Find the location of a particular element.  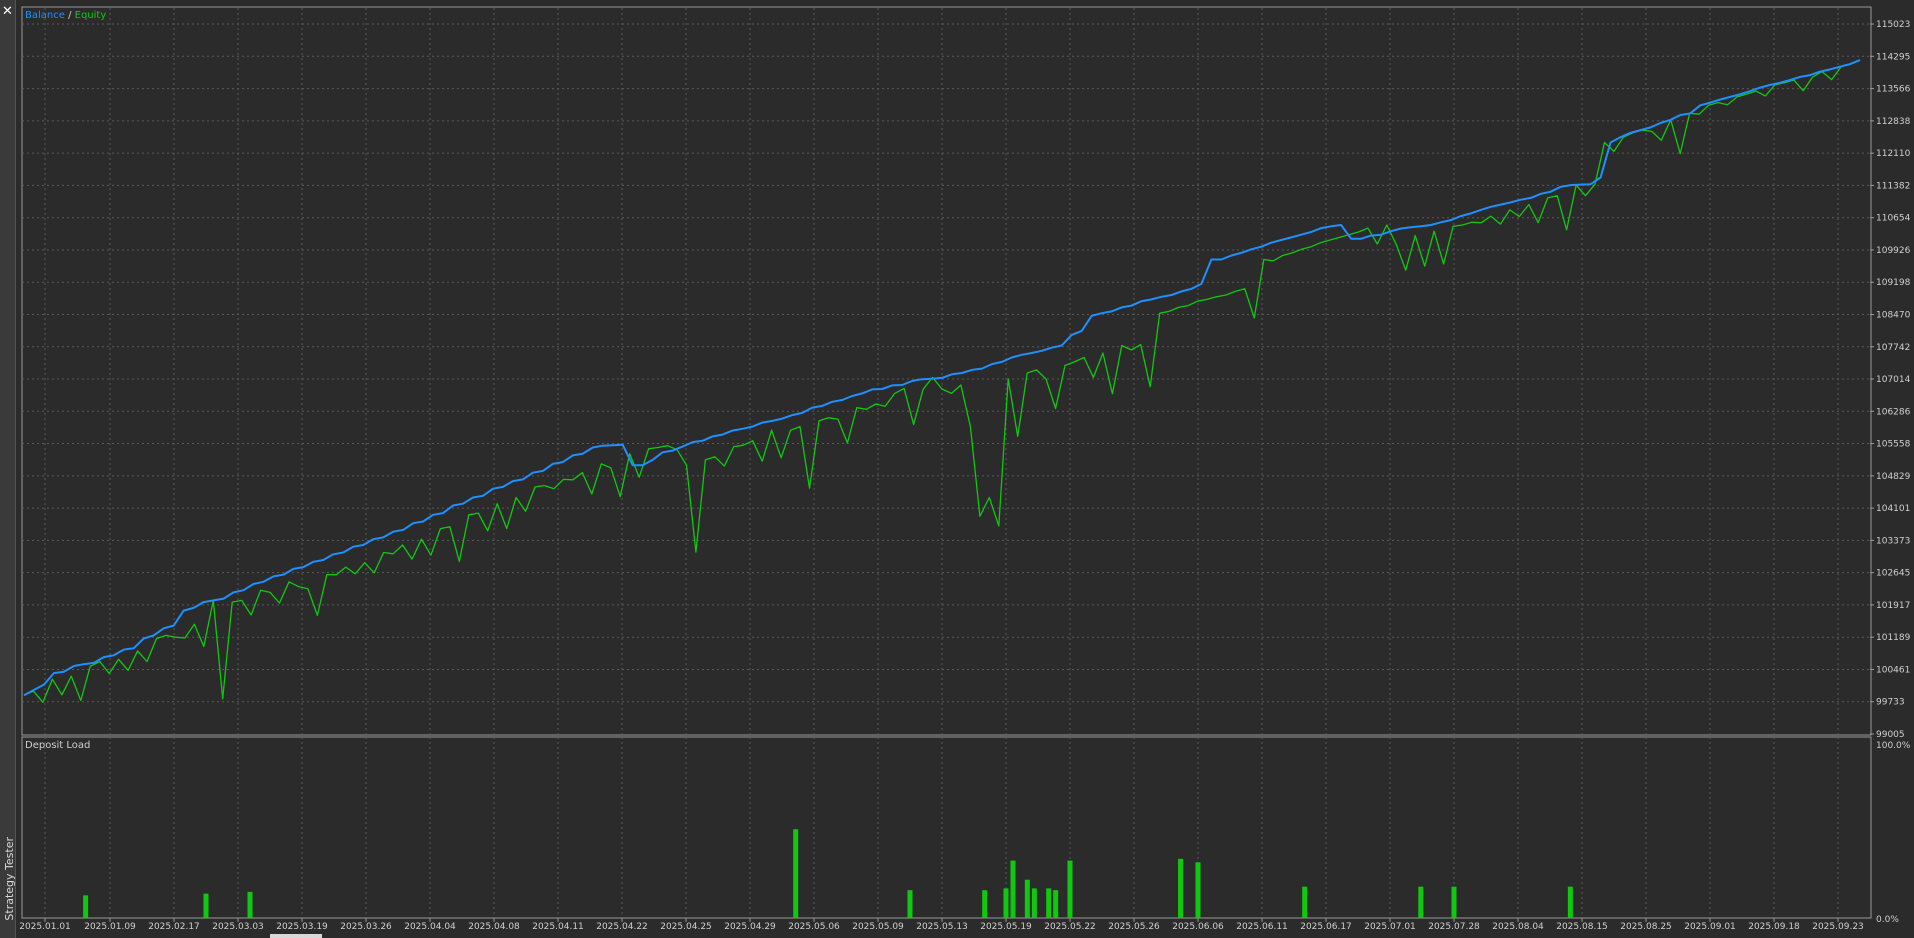

y-tick-label: 103373 is located at coordinates (1893, 541).